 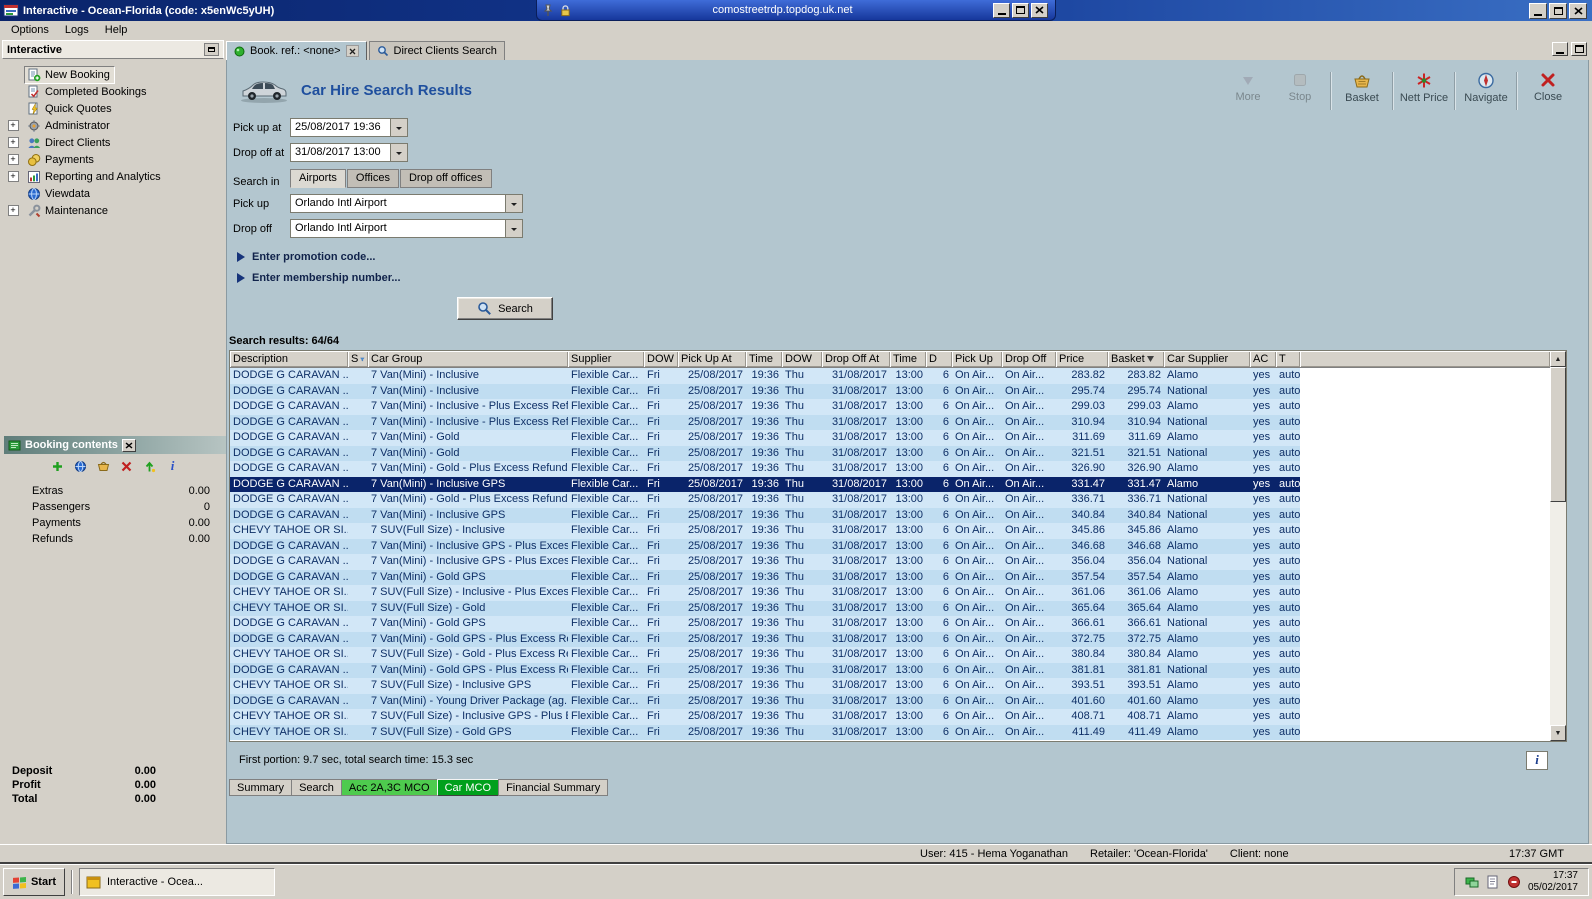 I want to click on add-extra-button, so click(x=57, y=466).